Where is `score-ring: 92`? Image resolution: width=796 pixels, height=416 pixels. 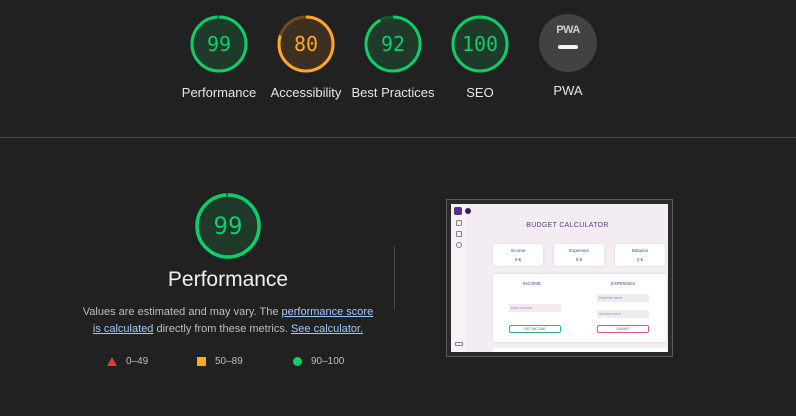 score-ring: 92 is located at coordinates (393, 44).